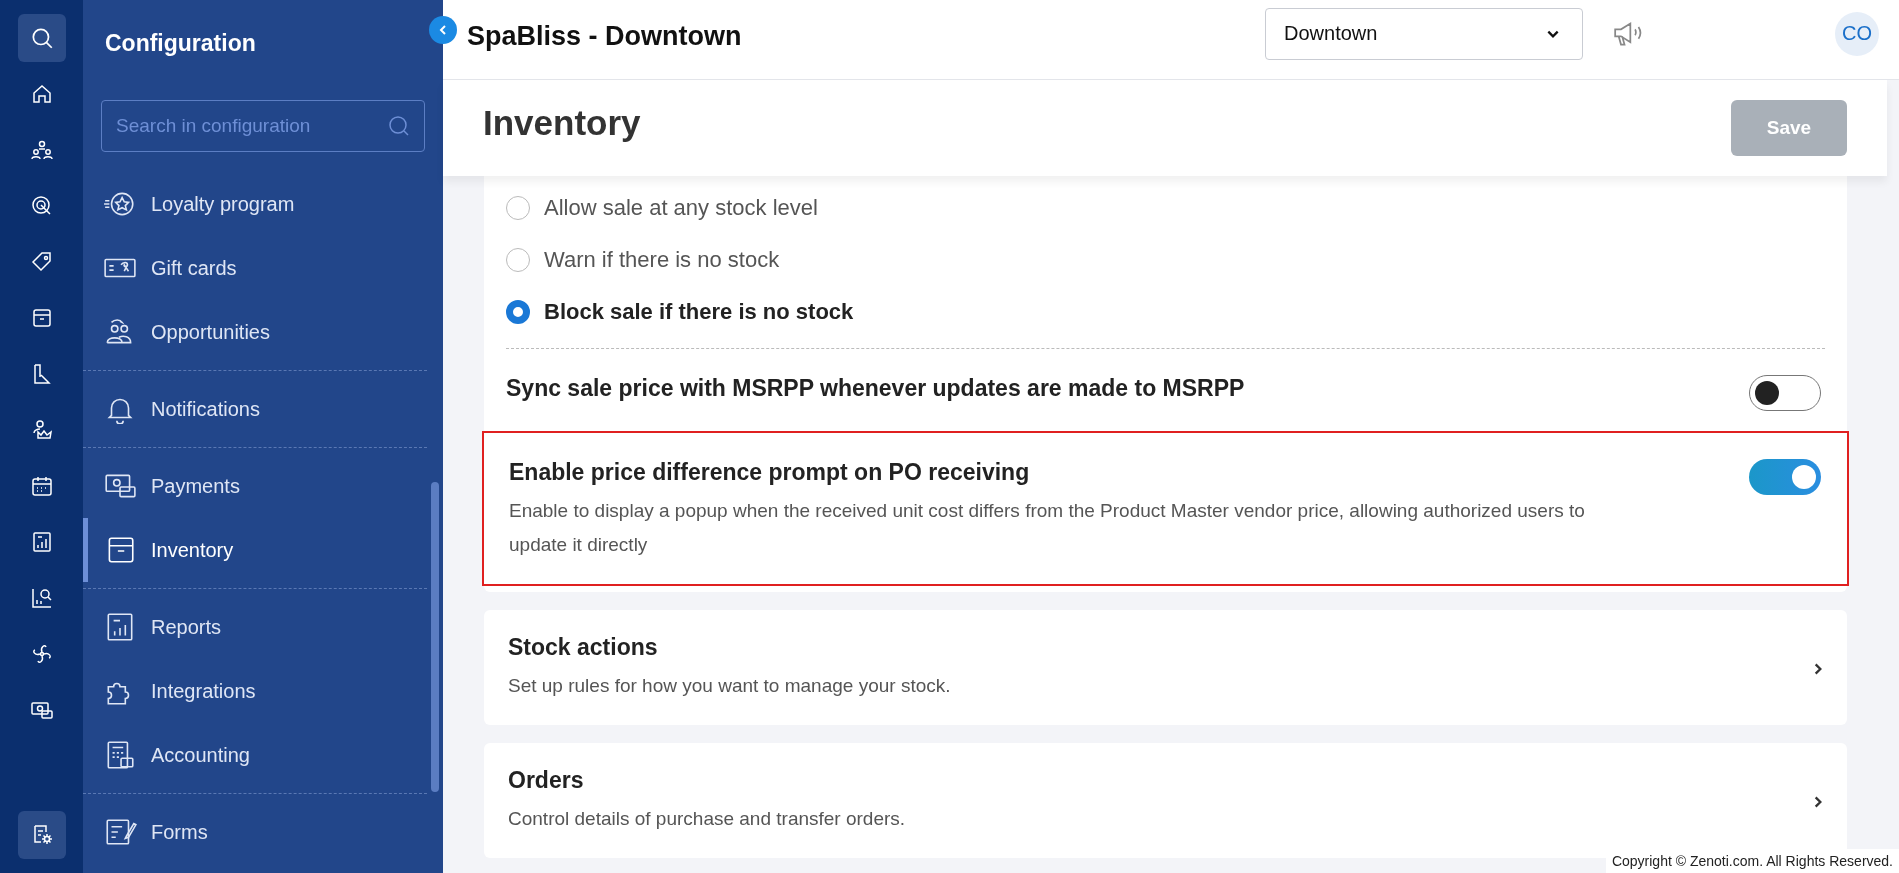  Describe the element at coordinates (546, 780) in the screenshot. I see `section-title: Orders` at that location.